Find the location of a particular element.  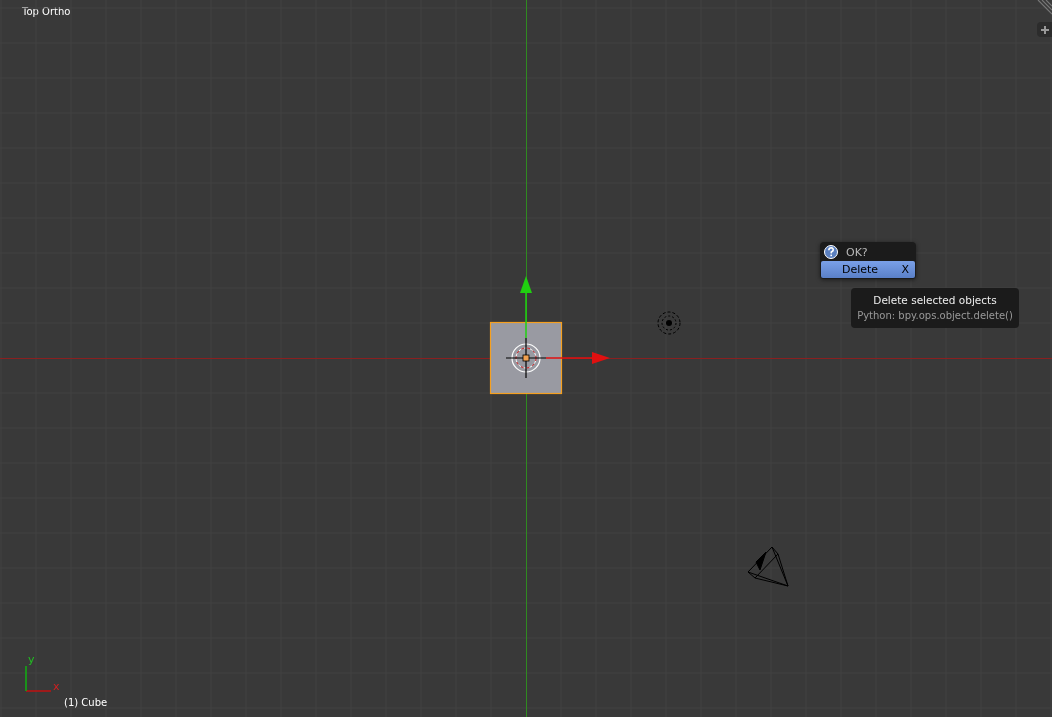

axis-indicator-drawing is located at coordinates (38, 678).